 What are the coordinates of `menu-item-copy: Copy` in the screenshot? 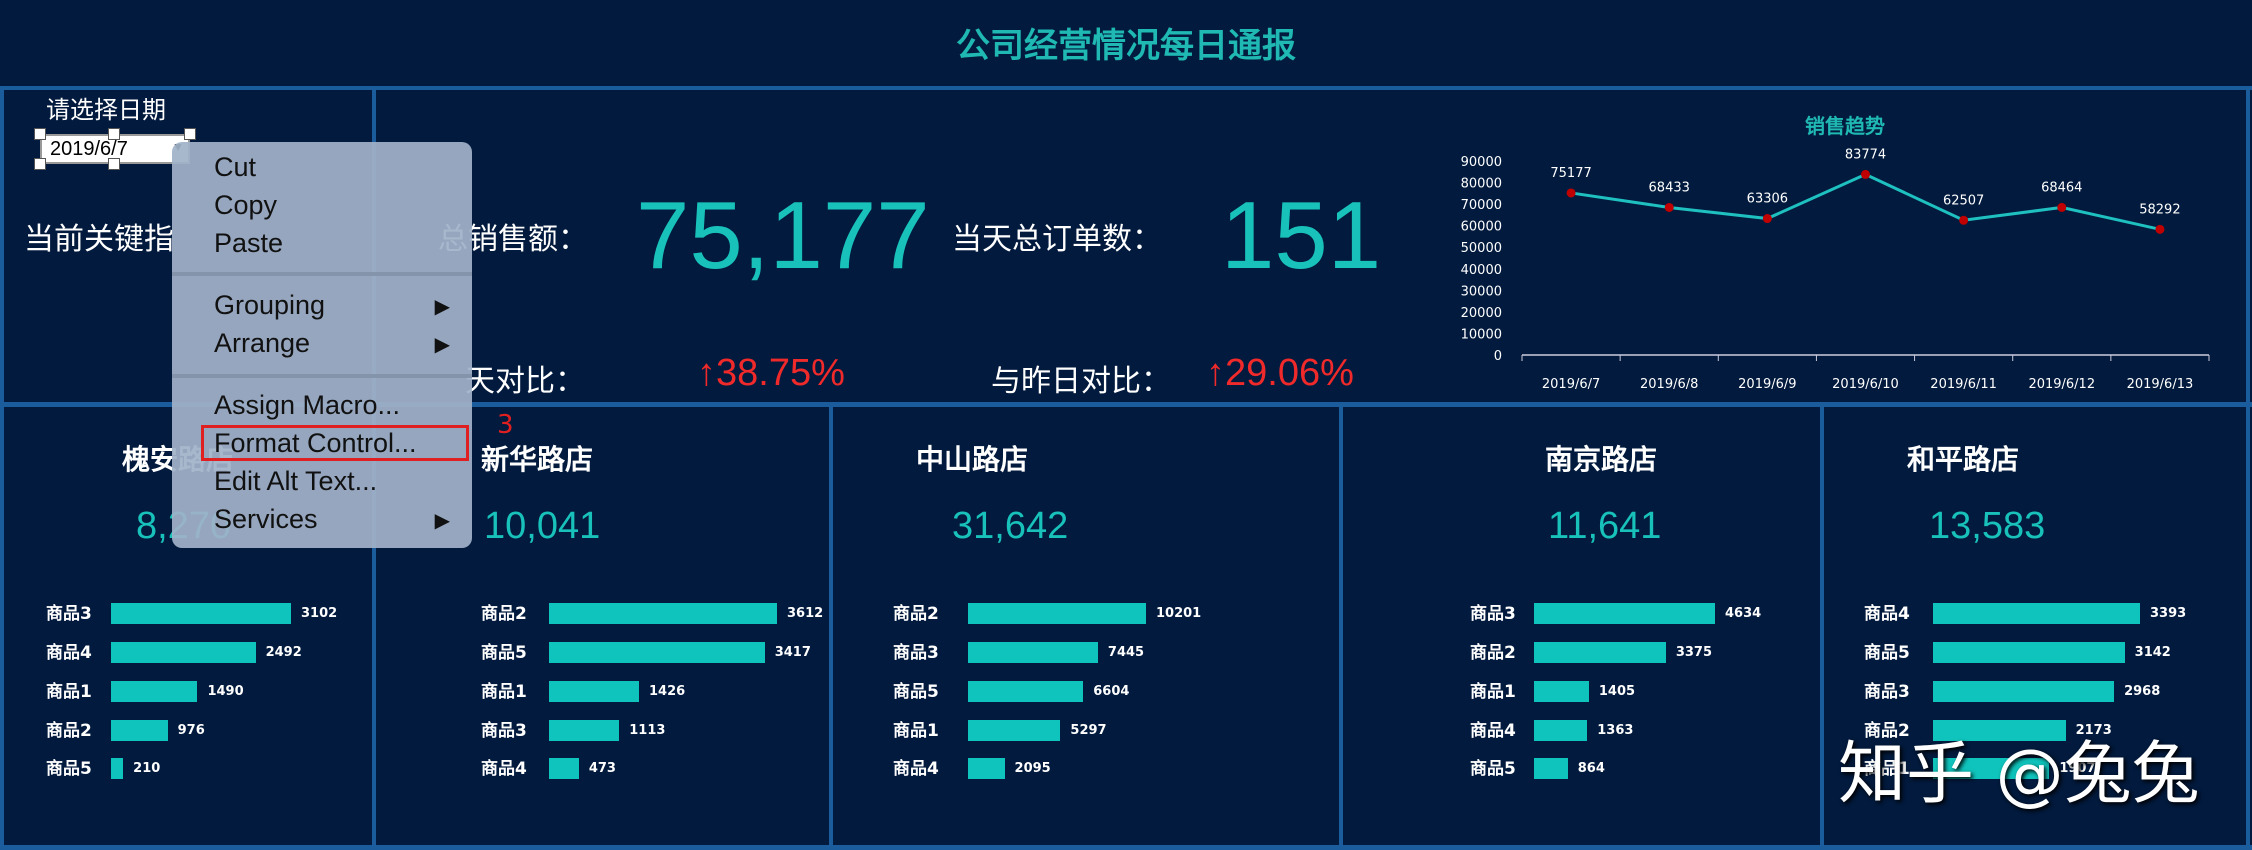 It's located at (245, 205).